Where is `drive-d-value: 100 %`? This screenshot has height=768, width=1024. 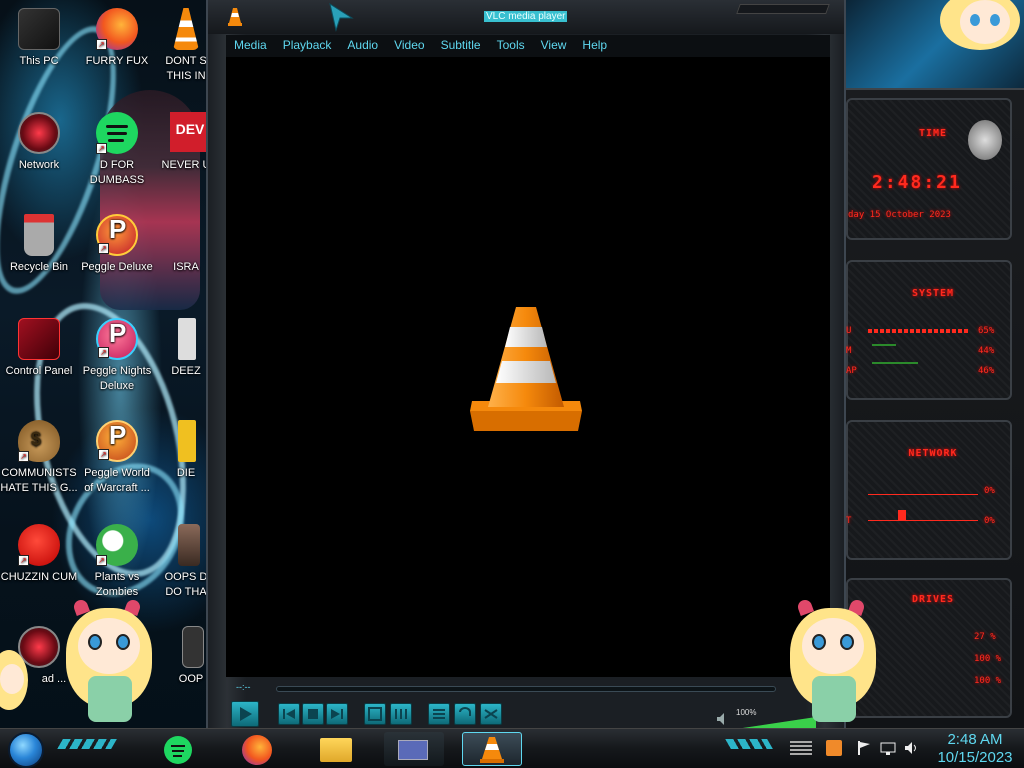
drive-d-value: 100 % is located at coordinates (988, 659).